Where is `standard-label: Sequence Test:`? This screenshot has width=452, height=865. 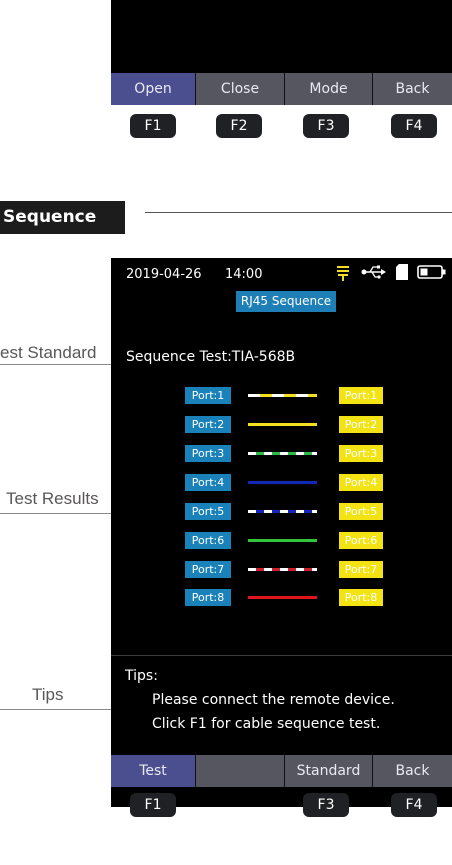 standard-label: Sequence Test: is located at coordinates (179, 357).